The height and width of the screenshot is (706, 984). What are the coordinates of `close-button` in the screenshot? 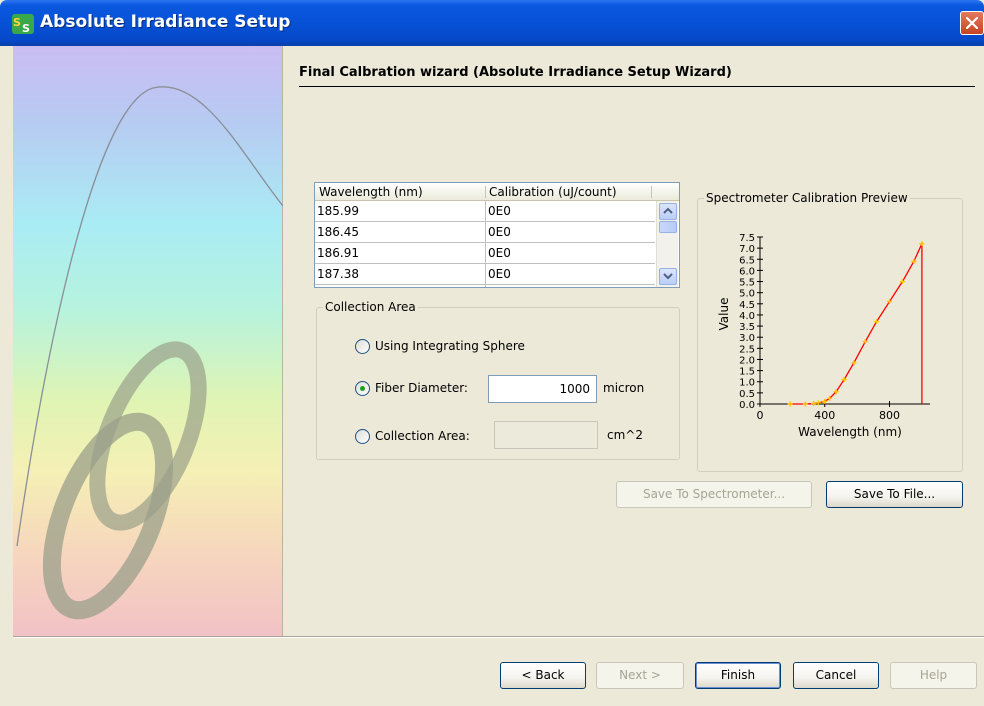 It's located at (972, 23).